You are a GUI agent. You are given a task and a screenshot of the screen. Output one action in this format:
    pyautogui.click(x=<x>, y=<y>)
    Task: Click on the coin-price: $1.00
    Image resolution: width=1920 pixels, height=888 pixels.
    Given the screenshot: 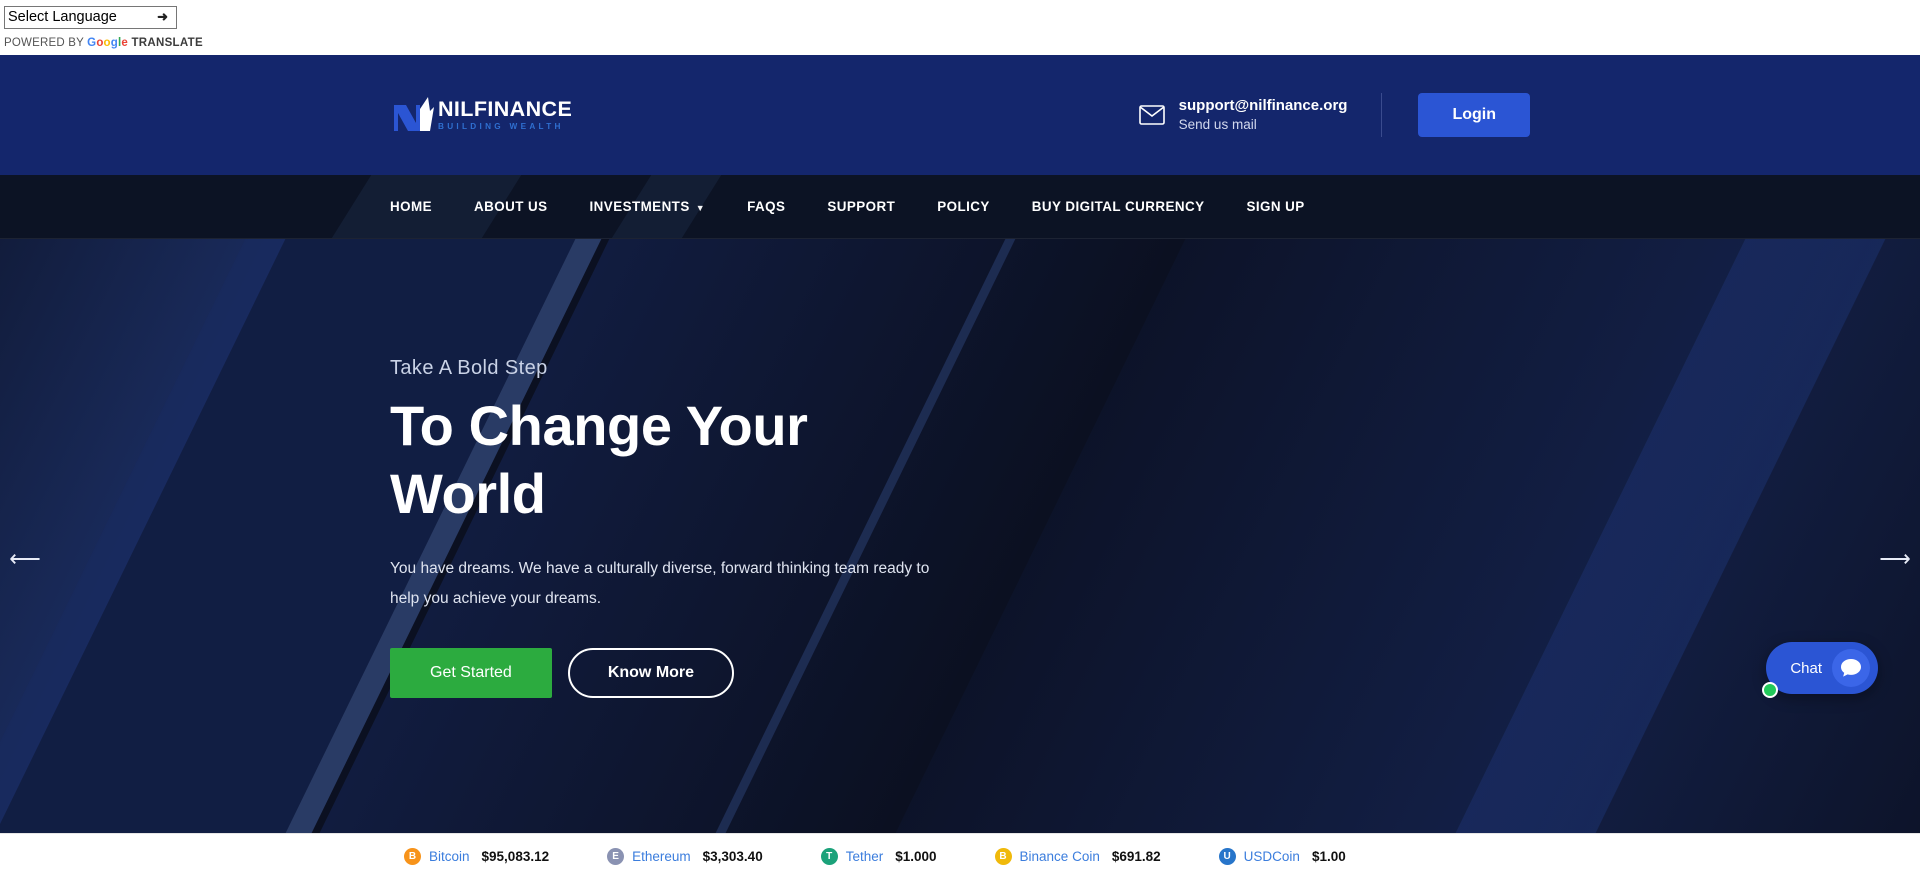 What is the action you would take?
    pyautogui.click(x=1328, y=856)
    